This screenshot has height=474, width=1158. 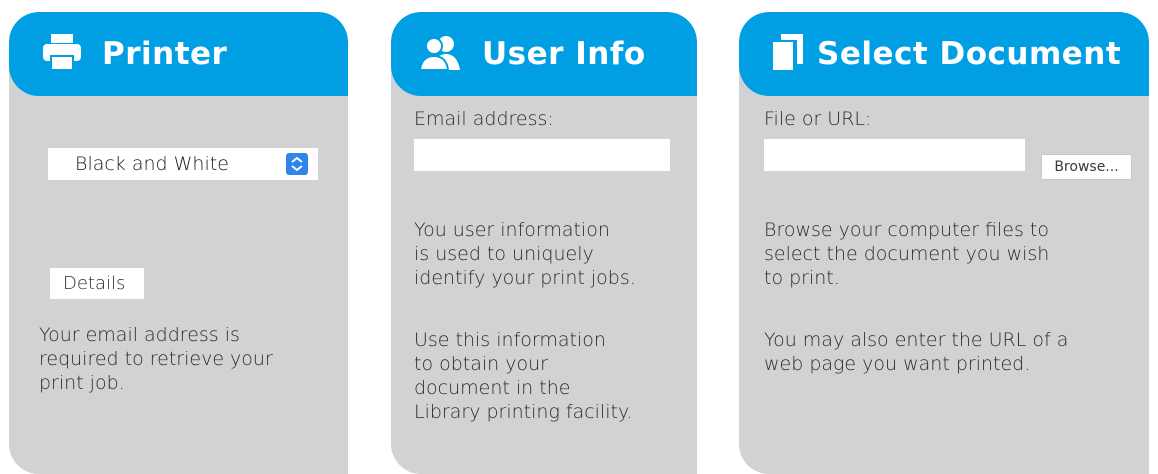 I want to click on select-document-title: Select Document, so click(x=969, y=54).